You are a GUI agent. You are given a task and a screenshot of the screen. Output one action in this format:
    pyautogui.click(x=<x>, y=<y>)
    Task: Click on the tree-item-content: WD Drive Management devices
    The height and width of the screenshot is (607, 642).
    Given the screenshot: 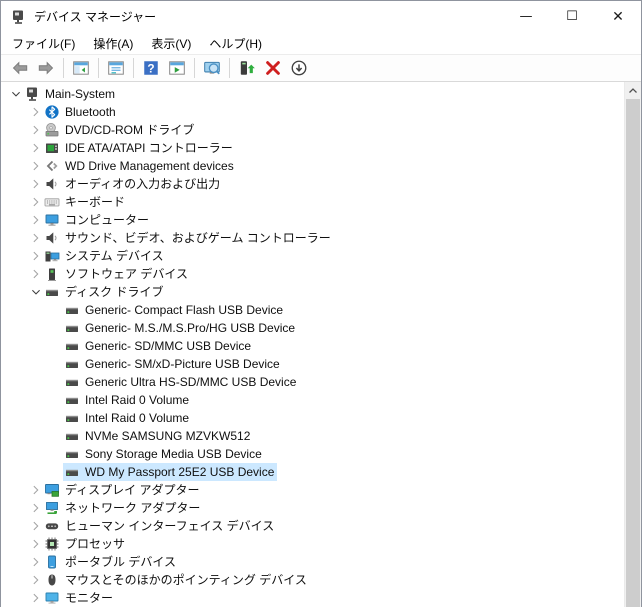 What is the action you would take?
    pyautogui.click(x=140, y=166)
    